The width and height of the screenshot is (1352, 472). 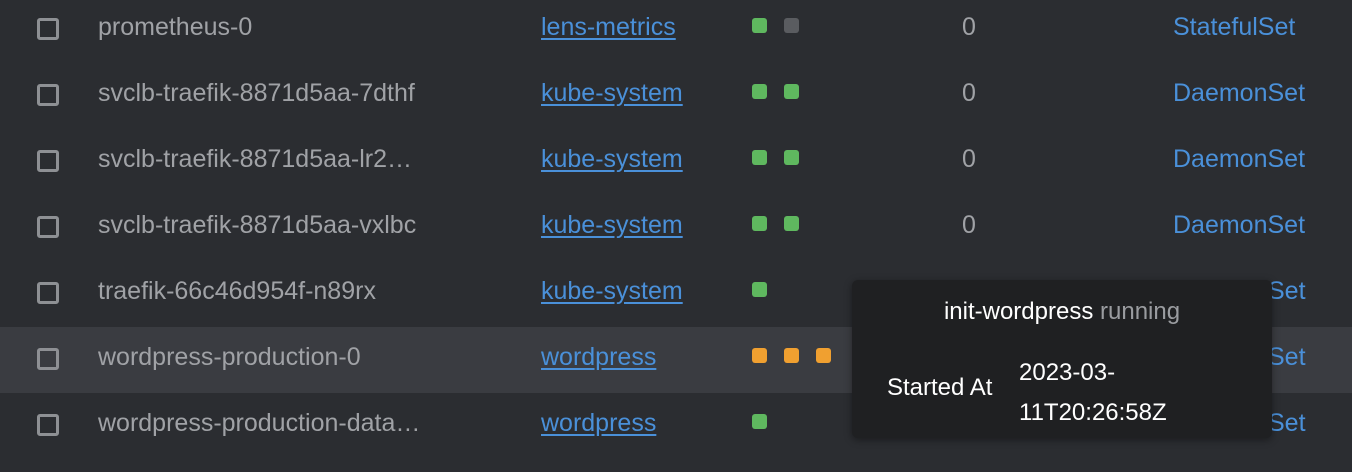 I want to click on pod-name: prometheus-0, so click(x=175, y=27).